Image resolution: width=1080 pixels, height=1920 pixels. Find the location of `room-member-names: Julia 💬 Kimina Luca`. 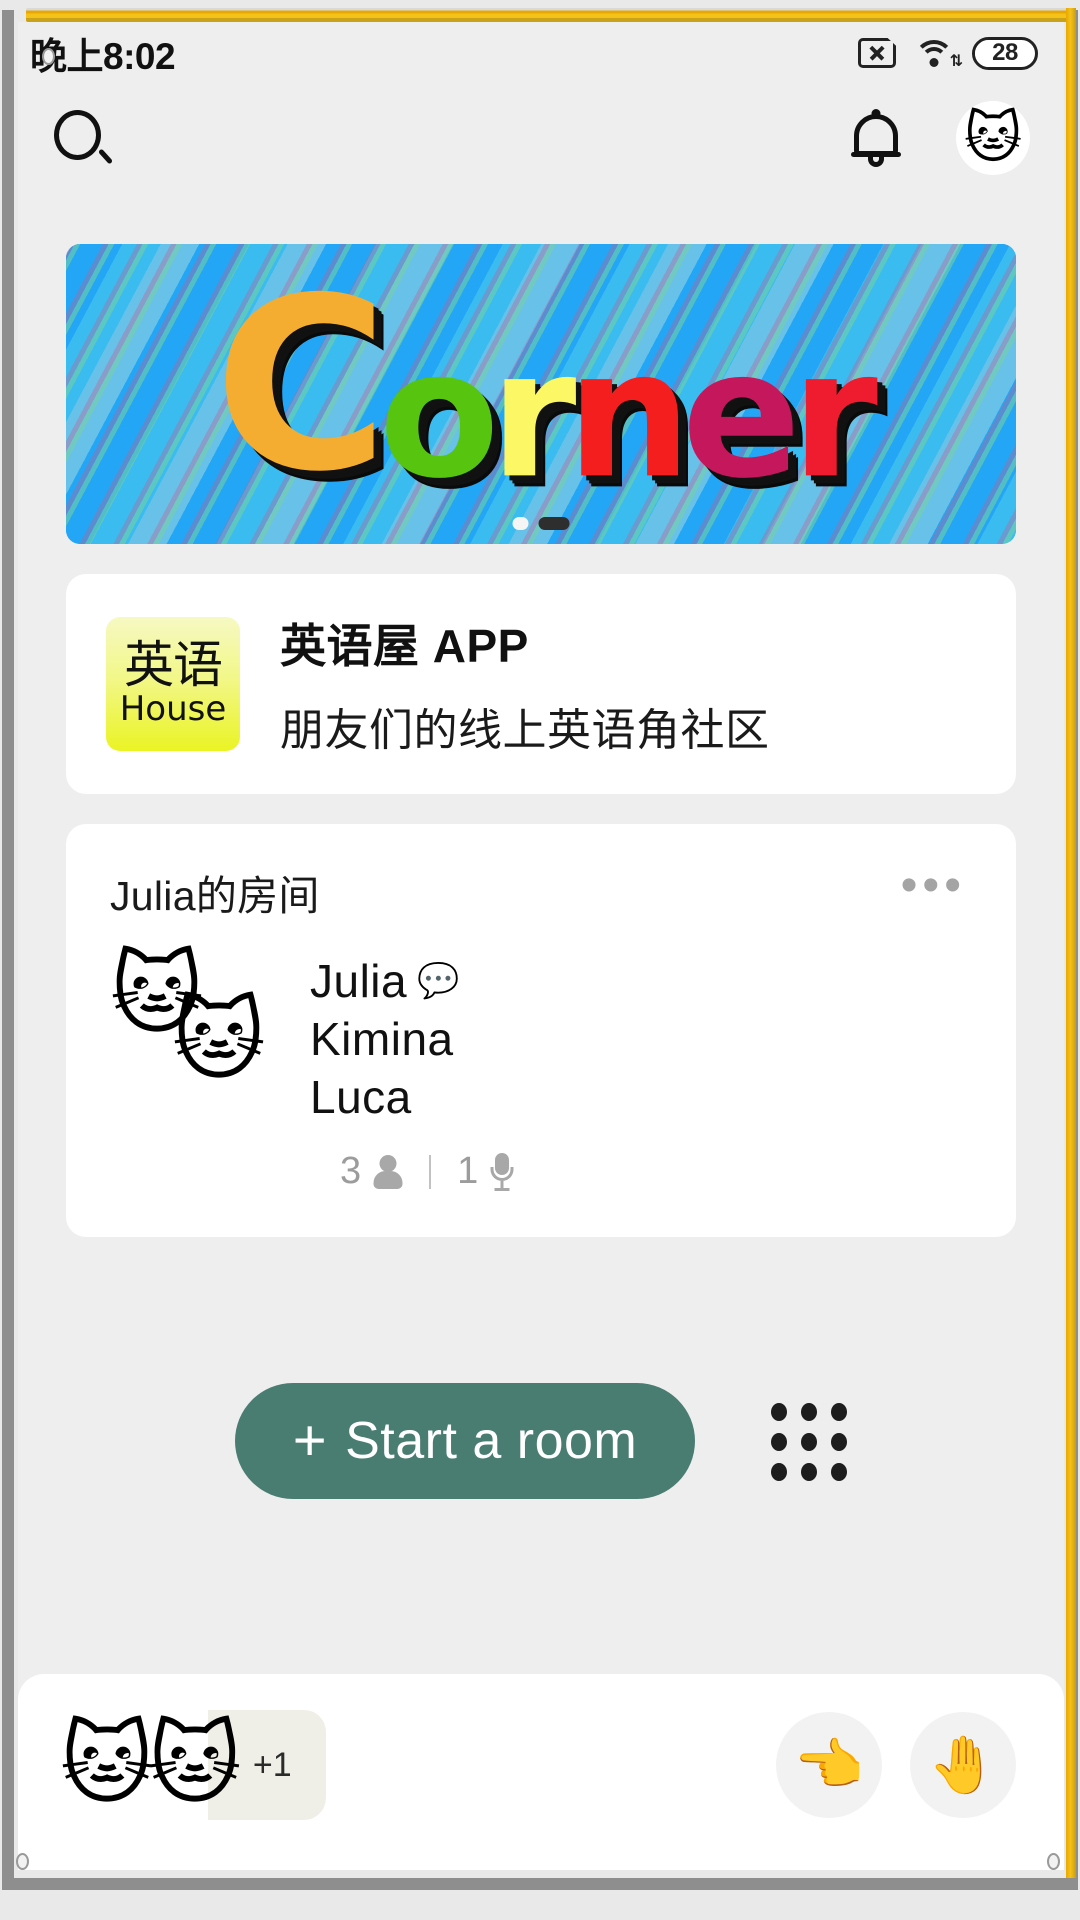

room-member-names: Julia 💬 Kimina Luca is located at coordinates (385, 1037).